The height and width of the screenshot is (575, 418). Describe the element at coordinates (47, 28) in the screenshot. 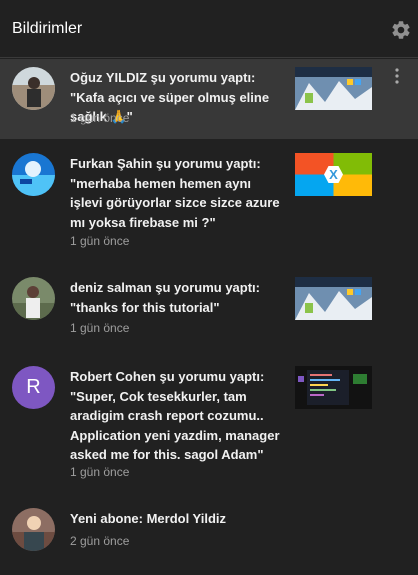

I see `page-title: Bildirimler` at that location.